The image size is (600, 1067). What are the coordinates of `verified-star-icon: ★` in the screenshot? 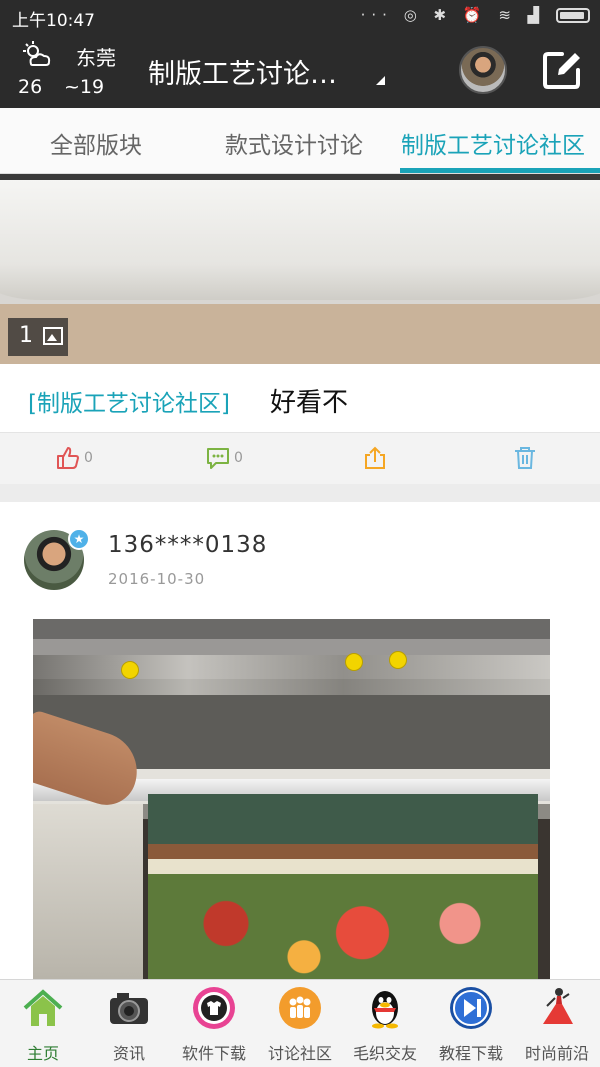 It's located at (79, 539).